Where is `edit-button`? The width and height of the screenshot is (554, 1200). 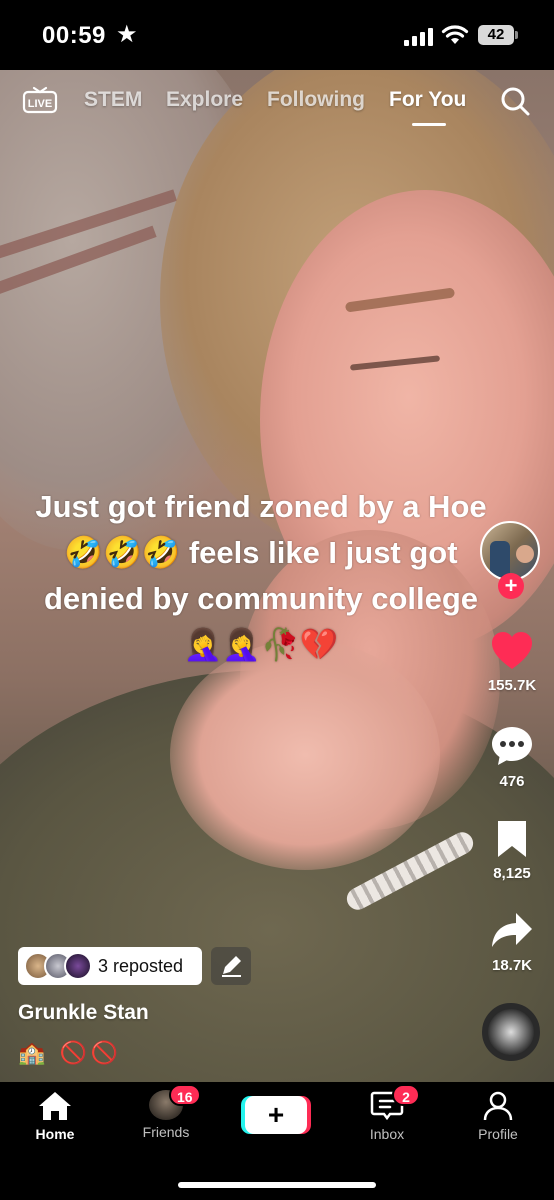
edit-button is located at coordinates (231, 966).